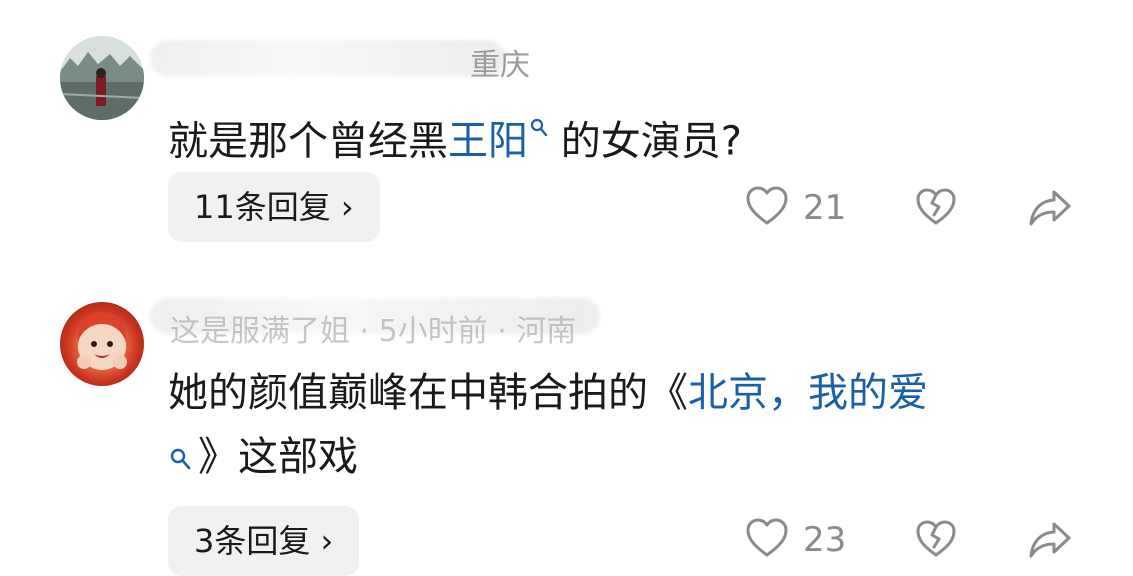 The height and width of the screenshot is (576, 1133). Describe the element at coordinates (308, 141) in the screenshot. I see `comment-text-prefix: 就是那个曾经黑` at that location.